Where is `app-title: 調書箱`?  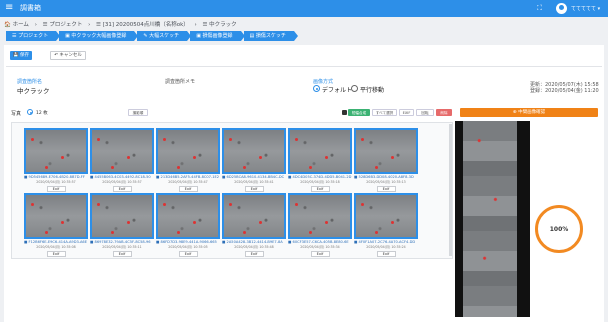
app-title: 調書箱 is located at coordinates (30, 8).